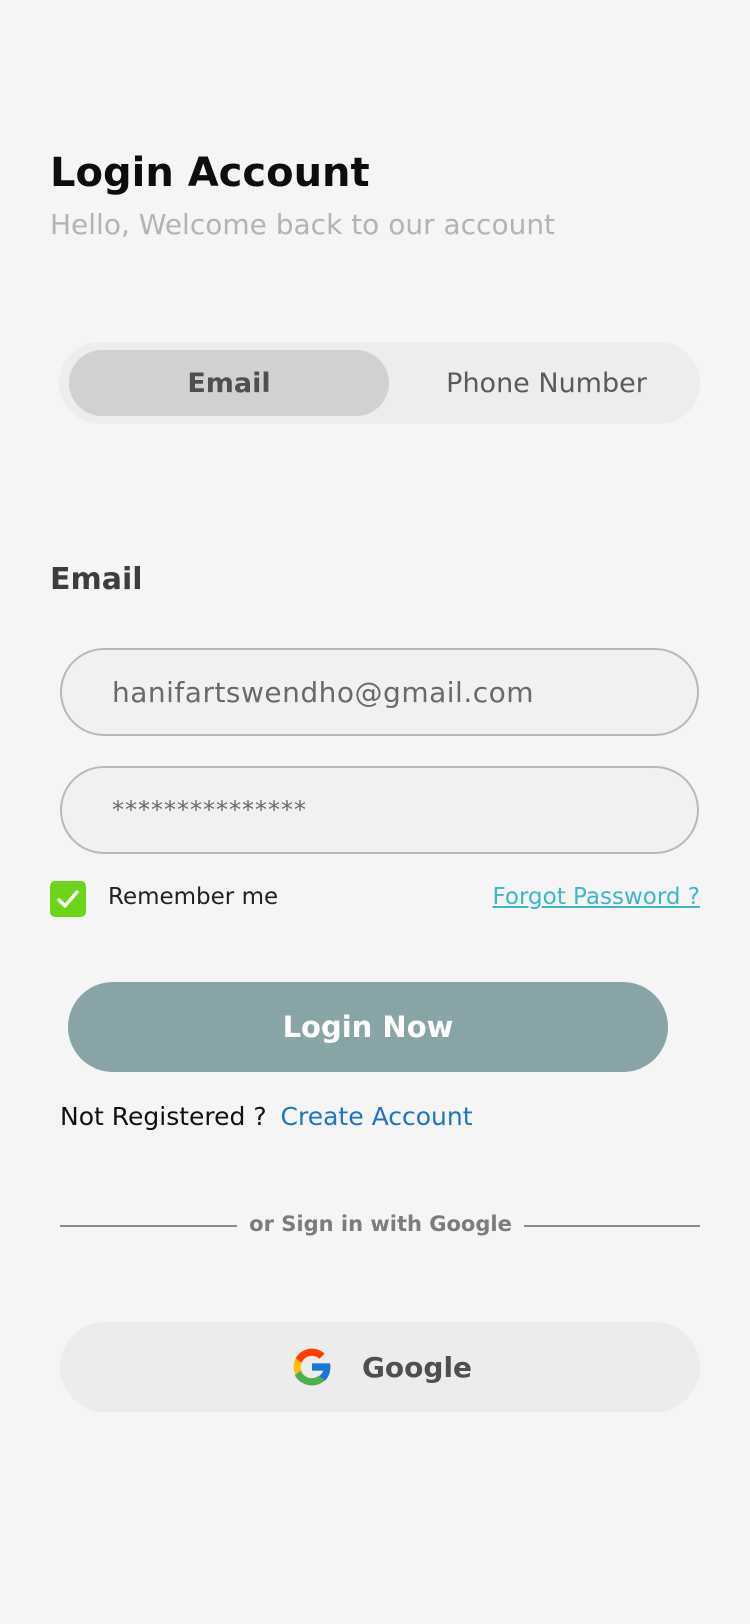 The width and height of the screenshot is (750, 1624). I want to click on password-field, so click(392, 810).